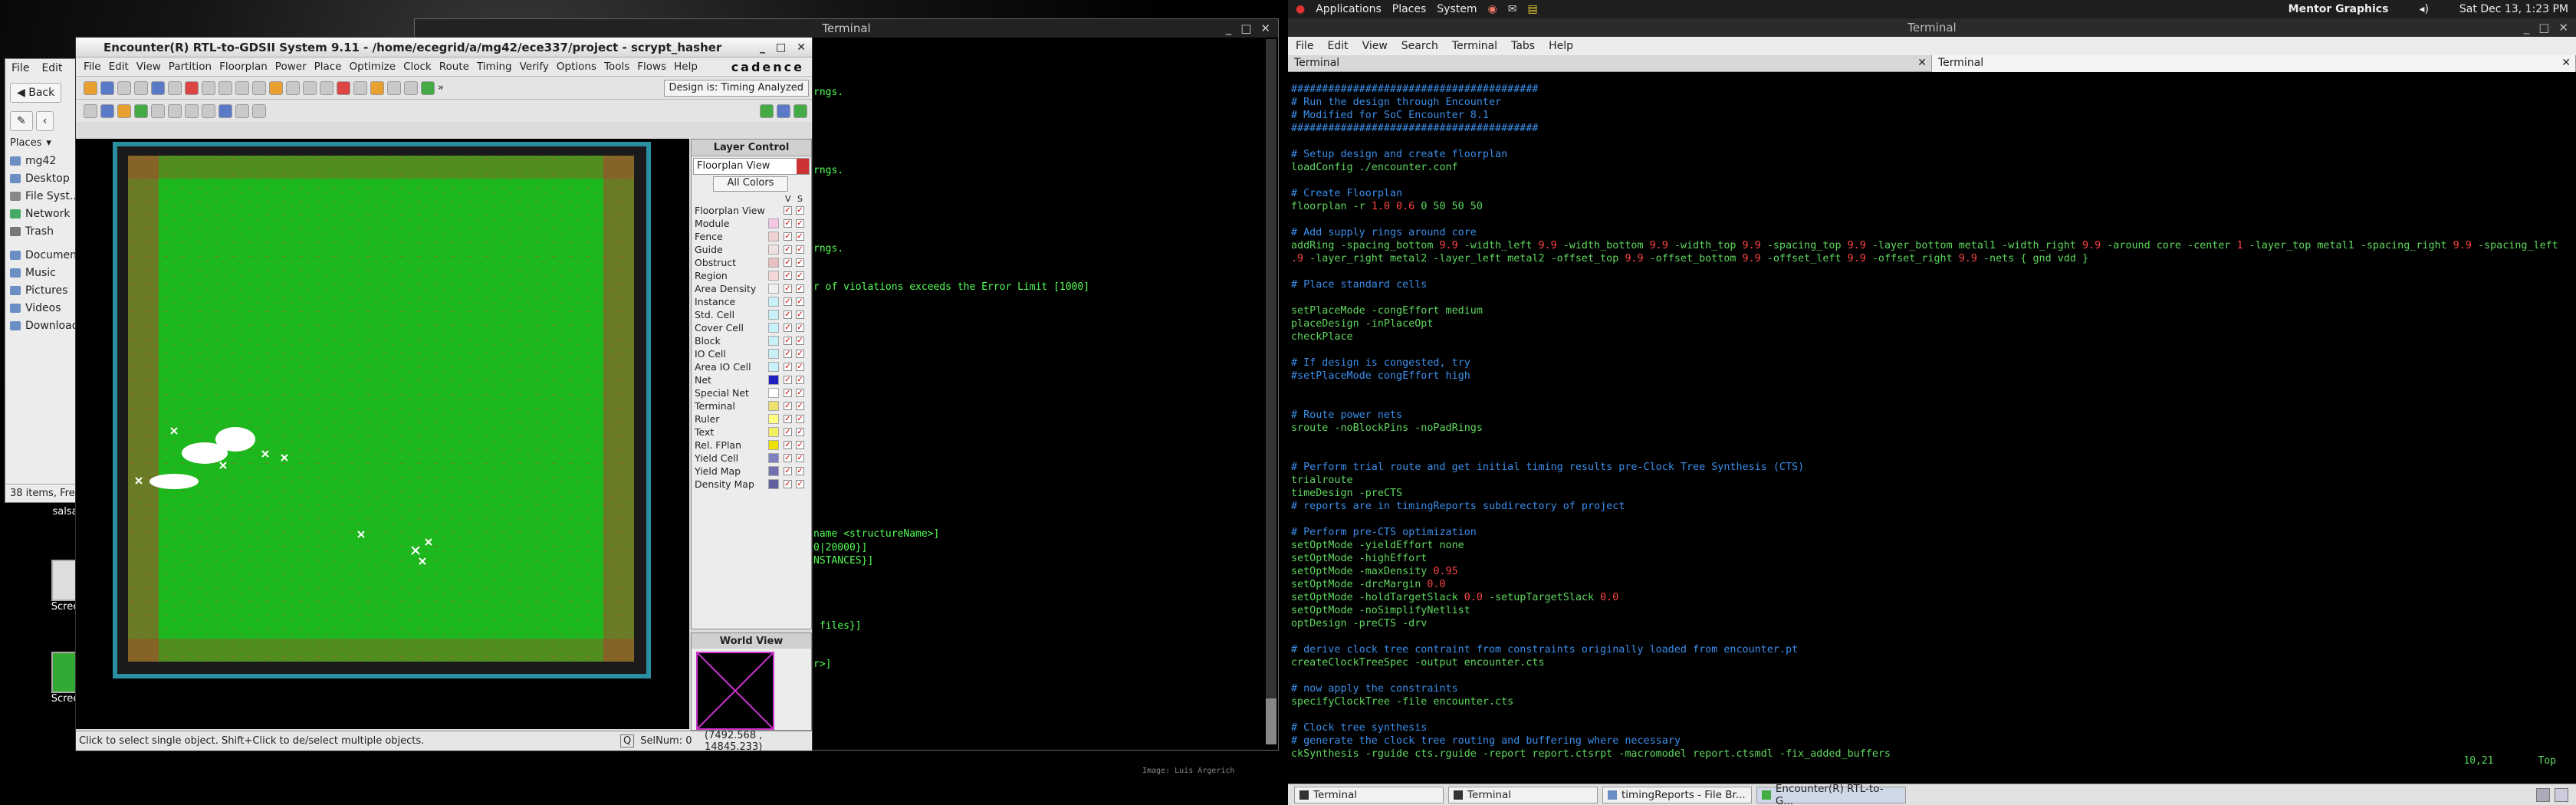 The image size is (2576, 805). Describe the element at coordinates (752, 472) in the screenshot. I see `layer-row: Yield Map ✓ ✓` at that location.